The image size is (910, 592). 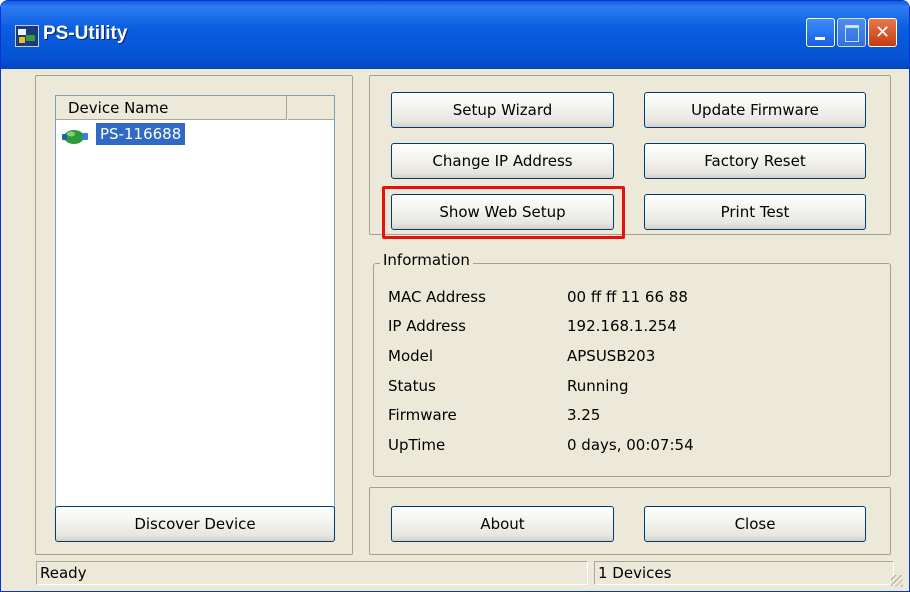 I want to click on device-name-label: PS-116688, so click(x=141, y=134).